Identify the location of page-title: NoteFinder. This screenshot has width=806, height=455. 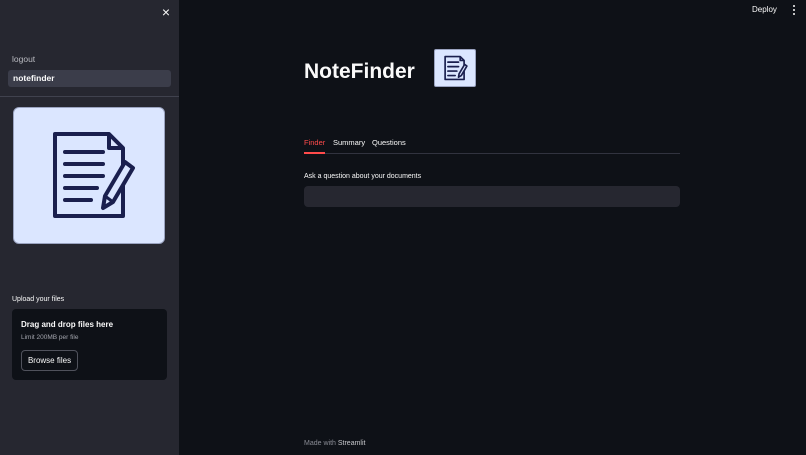
(359, 71).